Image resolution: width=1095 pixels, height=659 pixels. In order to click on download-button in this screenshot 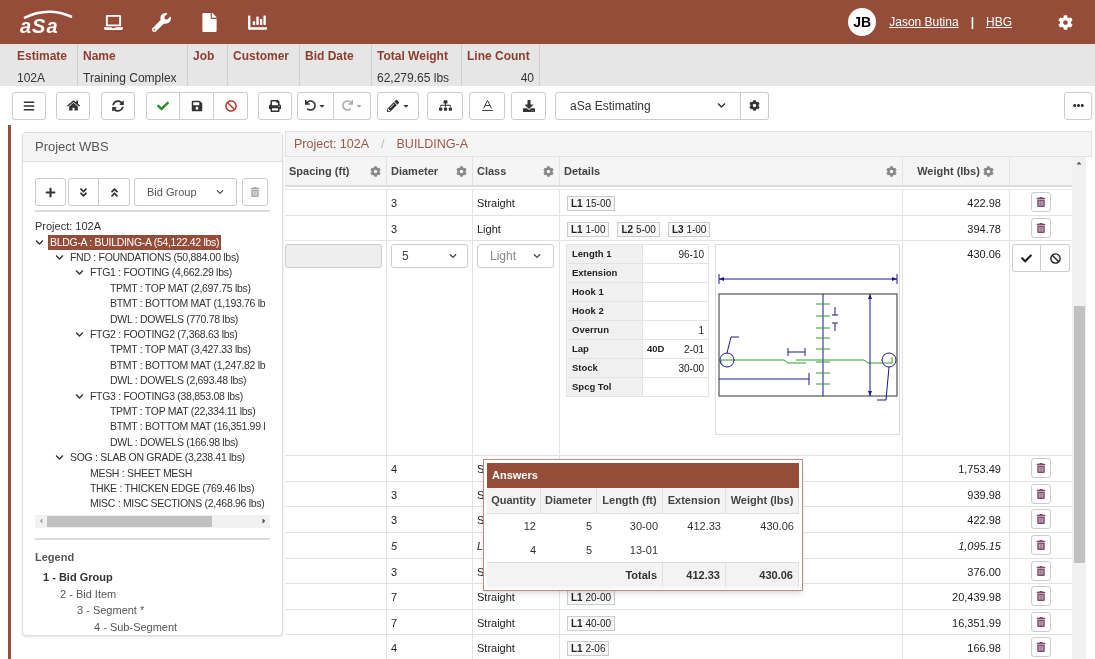, I will do `click(528, 105)`.